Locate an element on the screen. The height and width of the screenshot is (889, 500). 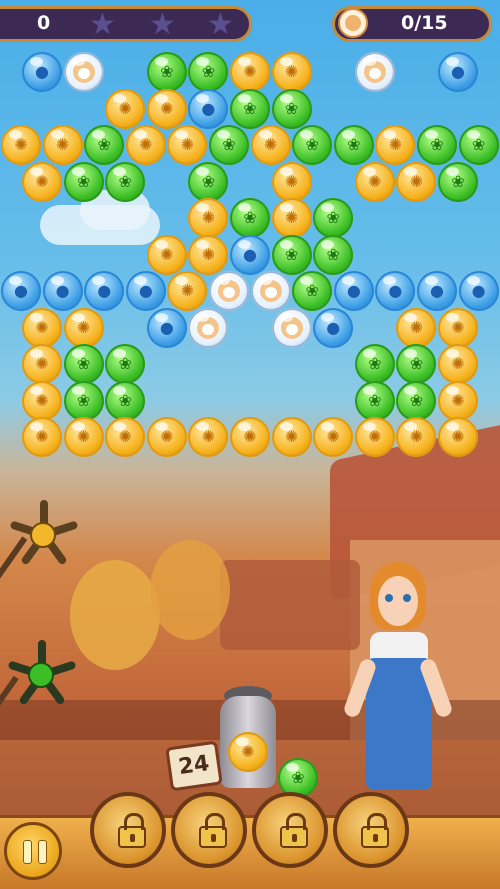
goal-progress: 0/15 is located at coordinates (424, 23).